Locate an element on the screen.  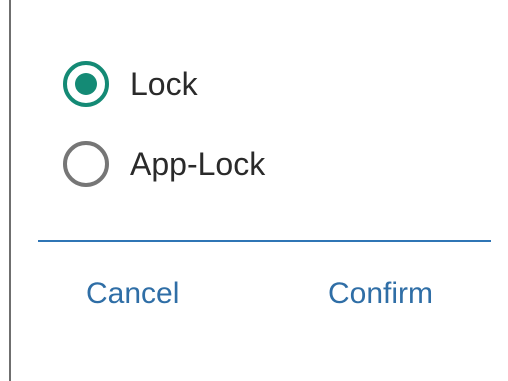
radio-dot is located at coordinates (86, 84).